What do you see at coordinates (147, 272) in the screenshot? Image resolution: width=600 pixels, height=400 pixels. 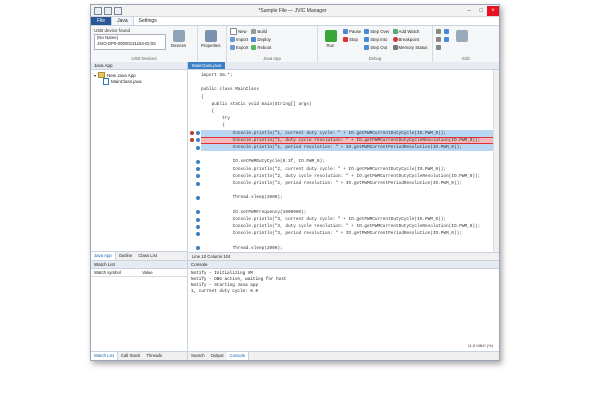 I see `watch-value-header: Value` at bounding box center [147, 272].